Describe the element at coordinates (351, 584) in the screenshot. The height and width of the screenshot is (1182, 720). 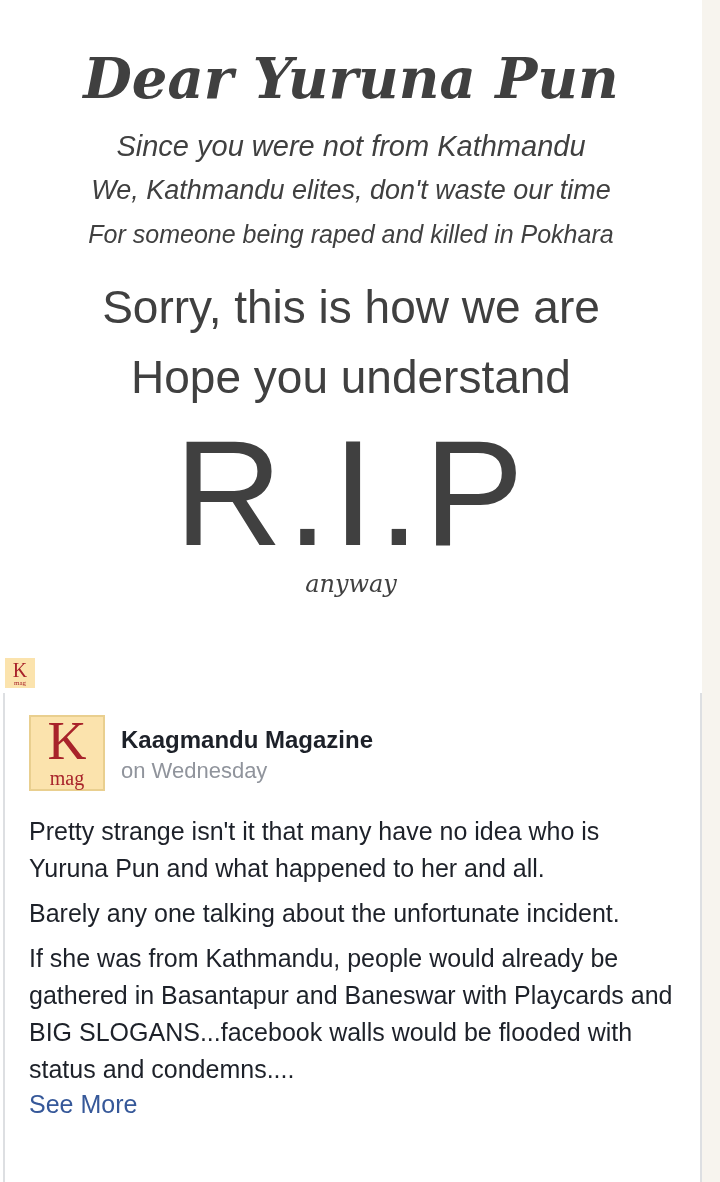
I see `poster-footer: anyway` at that location.